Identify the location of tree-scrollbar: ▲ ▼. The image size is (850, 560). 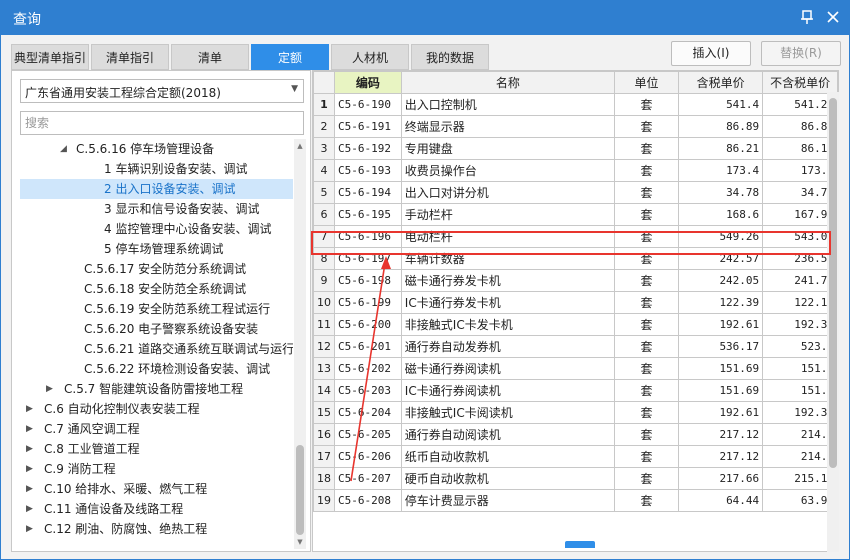
(300, 344).